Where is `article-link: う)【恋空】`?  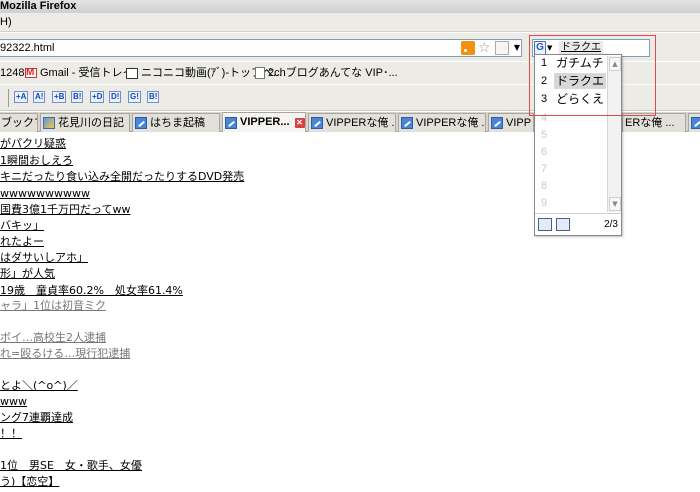 article-link: う)【恋空】 is located at coordinates (29, 482).